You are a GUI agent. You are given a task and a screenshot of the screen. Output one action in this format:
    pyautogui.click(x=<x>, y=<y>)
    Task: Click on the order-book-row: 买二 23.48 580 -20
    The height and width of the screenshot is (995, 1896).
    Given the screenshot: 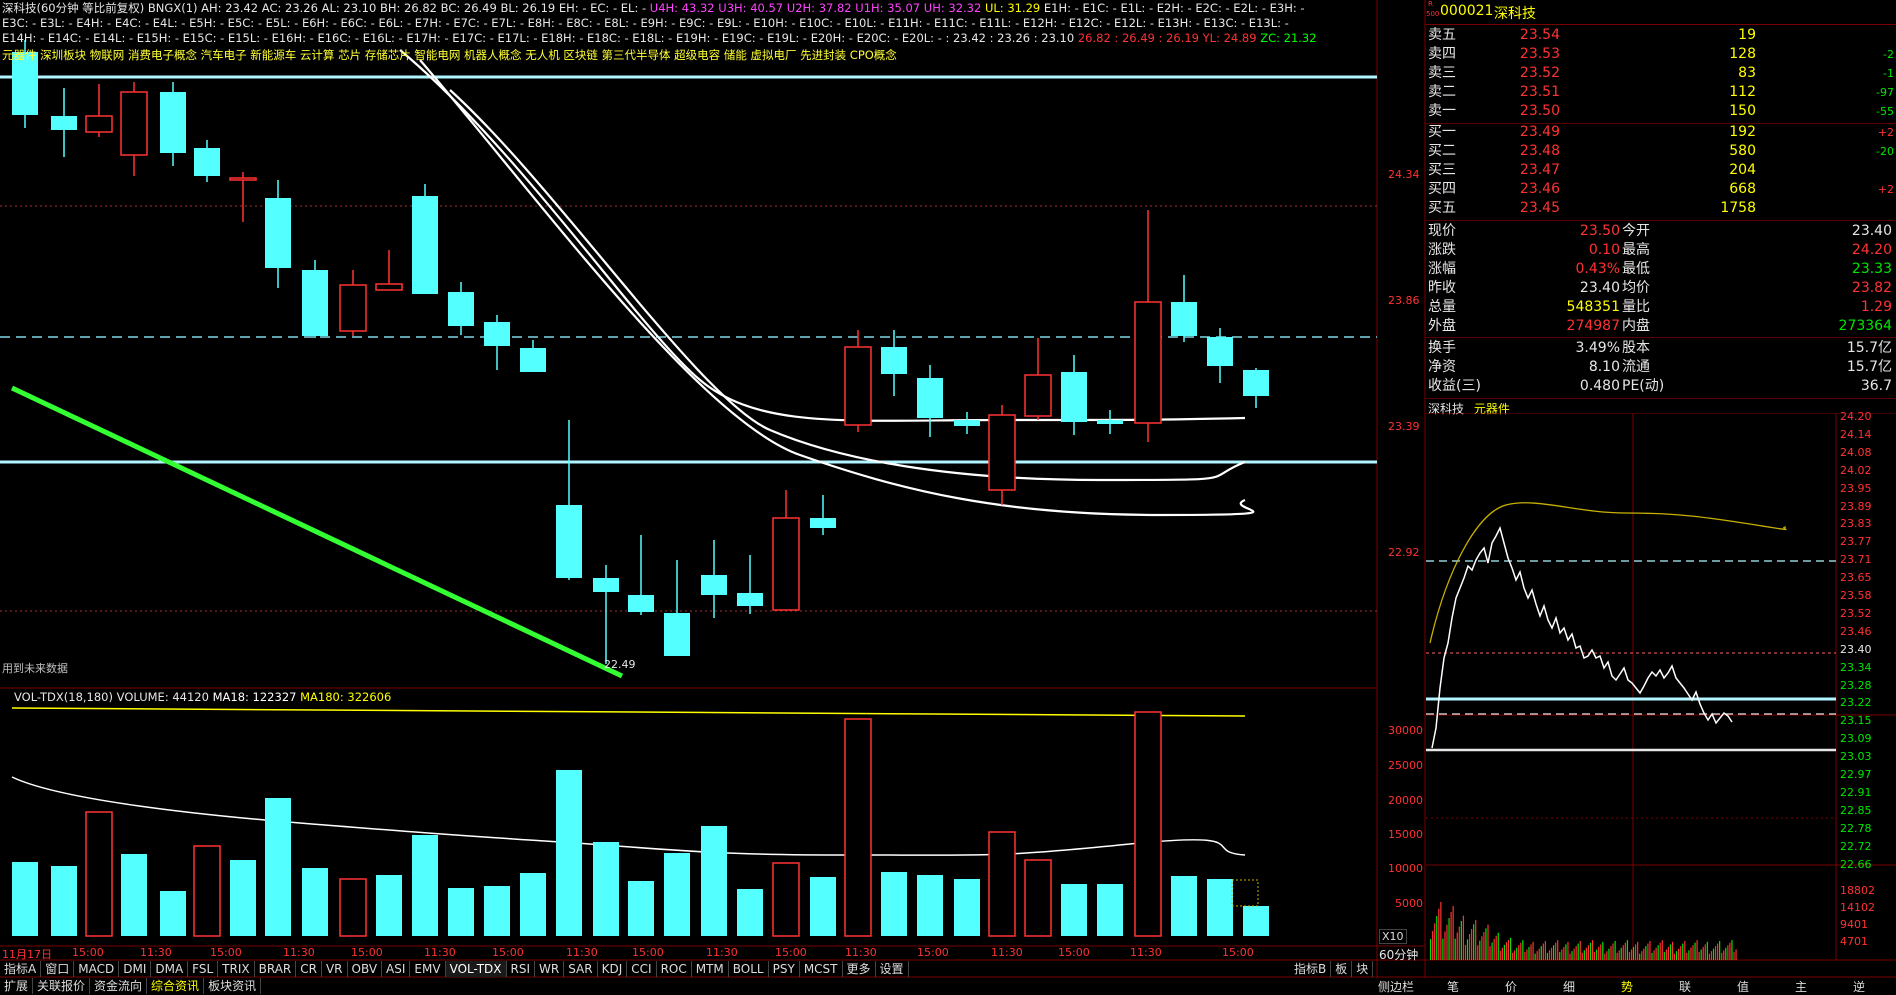 What is the action you would take?
    pyautogui.click(x=1661, y=151)
    